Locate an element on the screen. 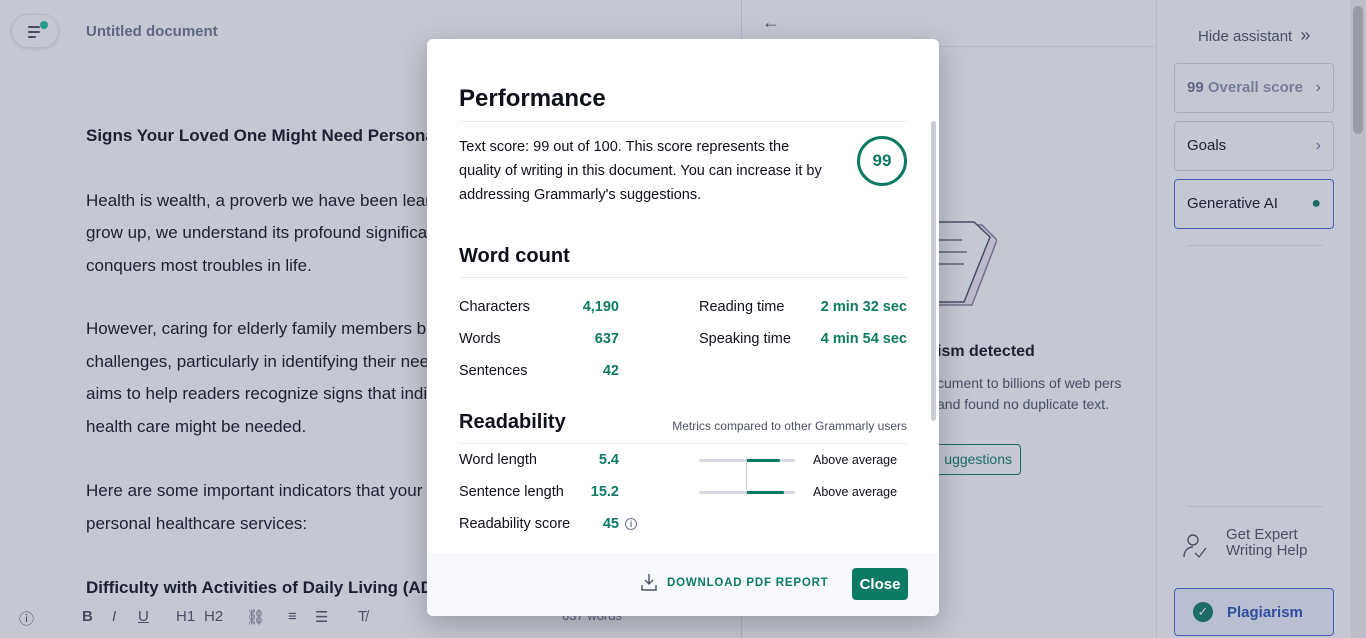 The width and height of the screenshot is (1366, 638). download-pdf-report-button: DOWNLOAD PDF REPORT is located at coordinates (748, 583).